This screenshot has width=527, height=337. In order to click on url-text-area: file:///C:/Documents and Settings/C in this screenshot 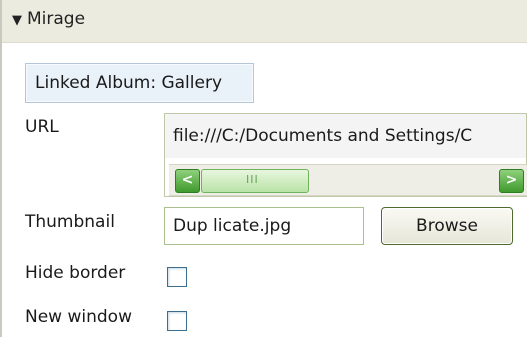, I will do `click(345, 136)`.